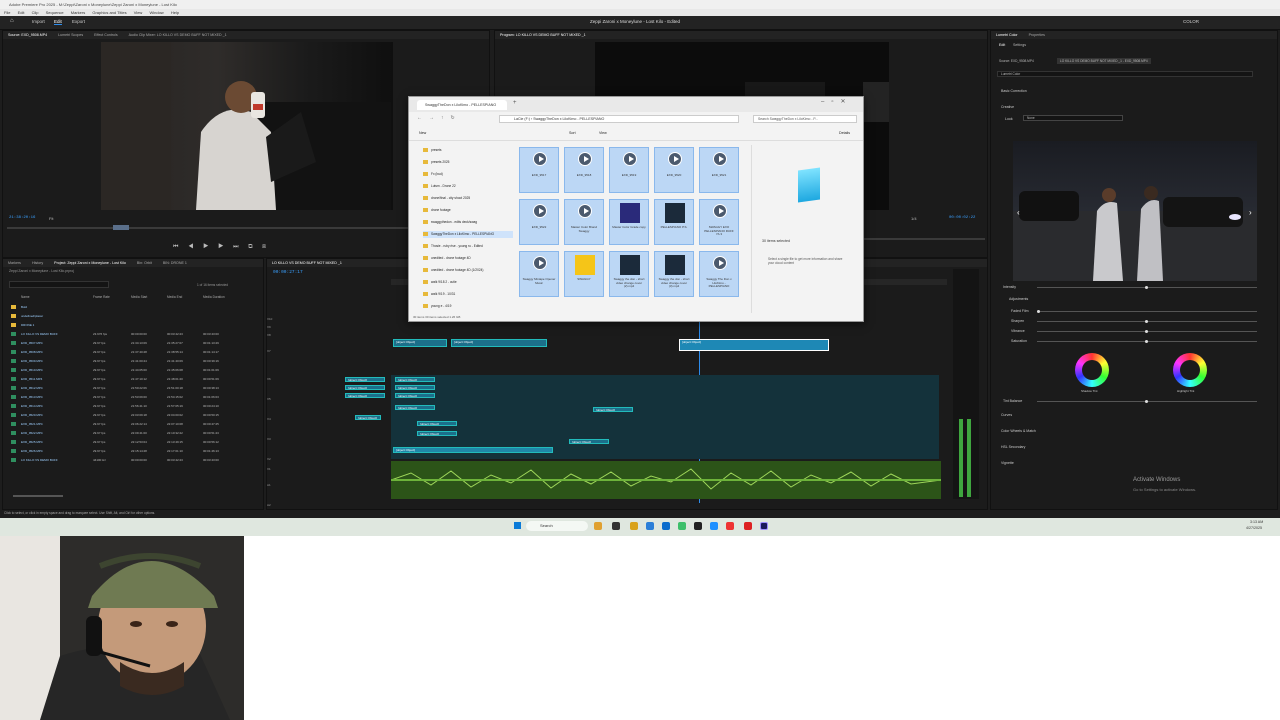  Describe the element at coordinates (320, 319) in the screenshot. I see `track-v10: V10` at that location.